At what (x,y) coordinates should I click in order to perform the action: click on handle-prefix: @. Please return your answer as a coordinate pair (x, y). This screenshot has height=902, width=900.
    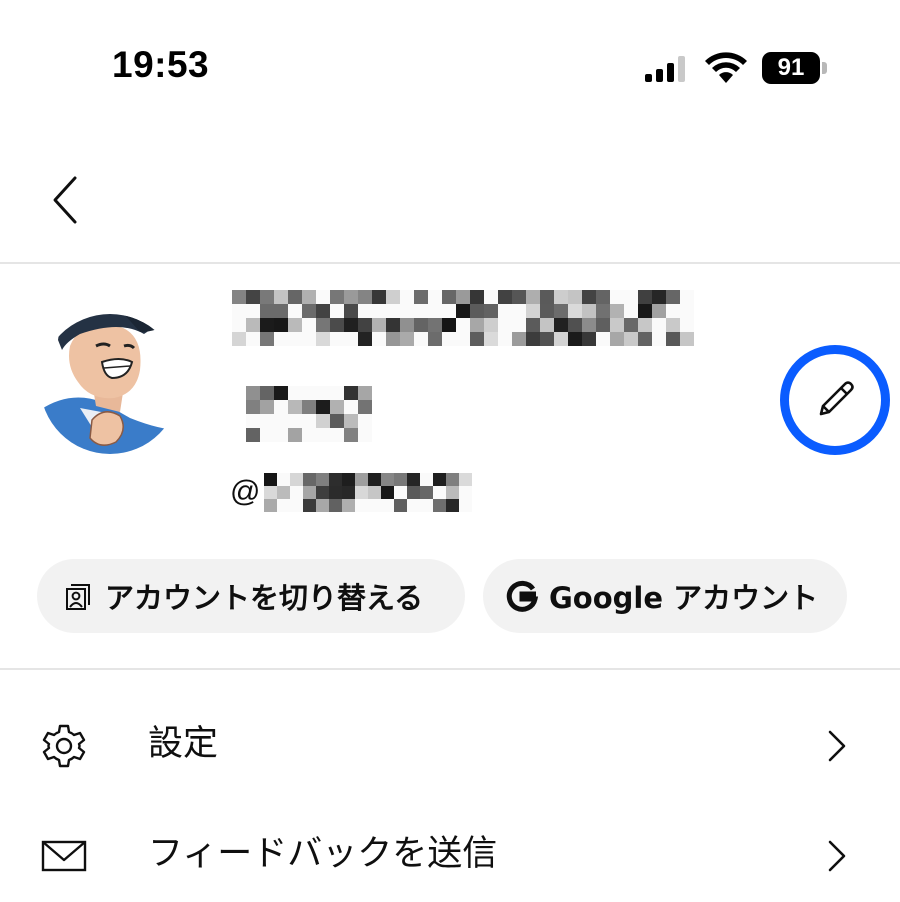
    Looking at the image, I should click on (245, 491).